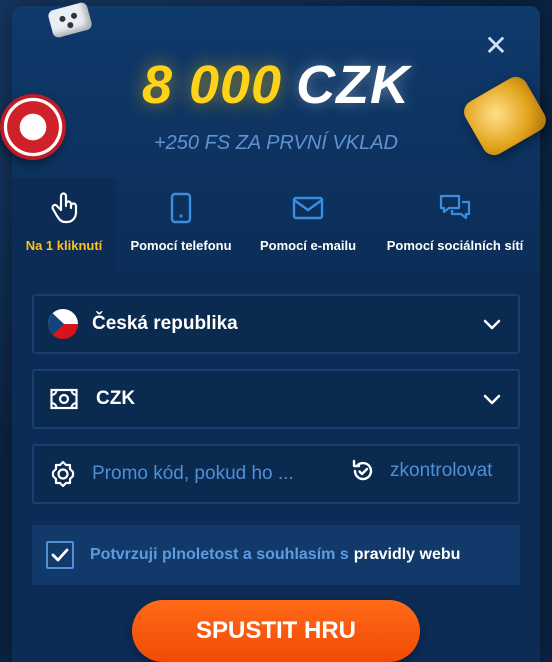 Image resolution: width=552 pixels, height=662 pixels. Describe the element at coordinates (308, 225) in the screenshot. I see `tab-email: Pomocí e-mailu` at that location.